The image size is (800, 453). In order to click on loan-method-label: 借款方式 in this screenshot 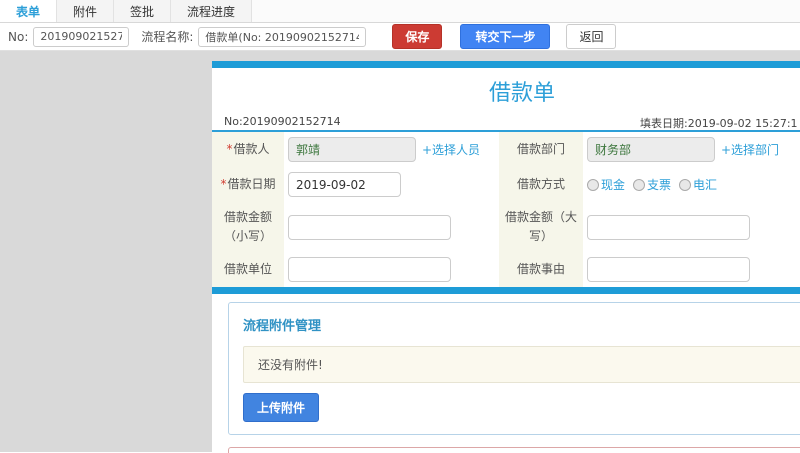, I will do `click(541, 184)`.